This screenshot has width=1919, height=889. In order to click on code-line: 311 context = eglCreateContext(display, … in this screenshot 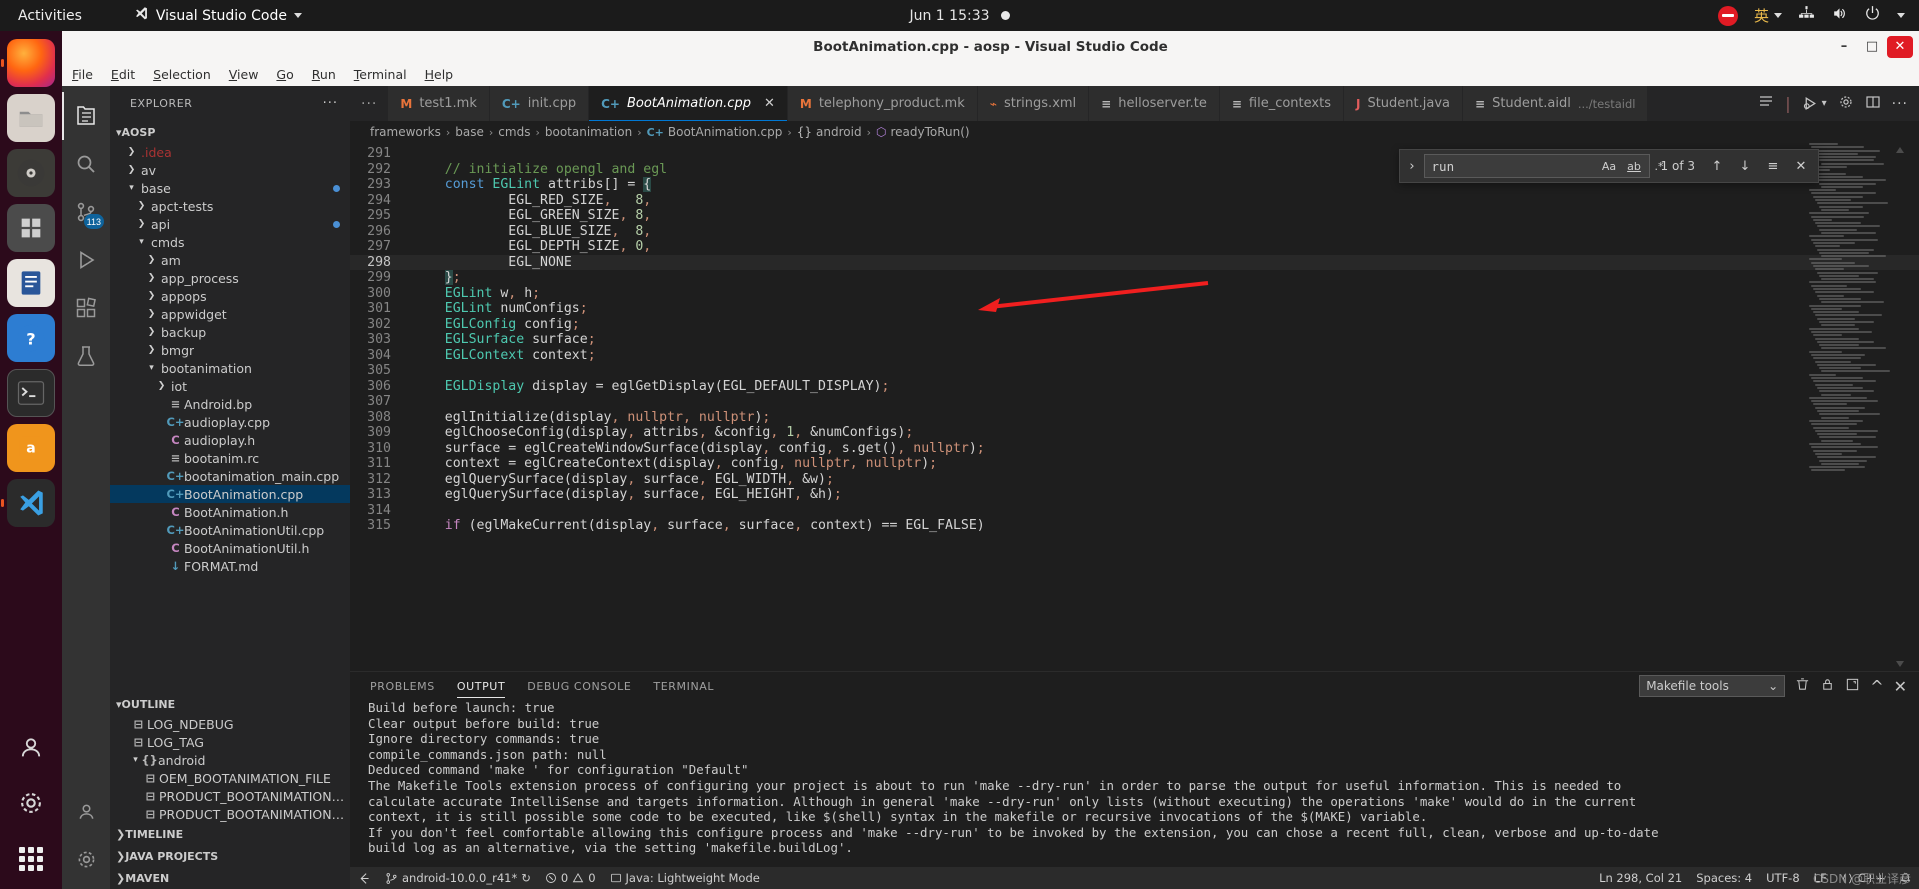, I will do `click(1134, 464)`.